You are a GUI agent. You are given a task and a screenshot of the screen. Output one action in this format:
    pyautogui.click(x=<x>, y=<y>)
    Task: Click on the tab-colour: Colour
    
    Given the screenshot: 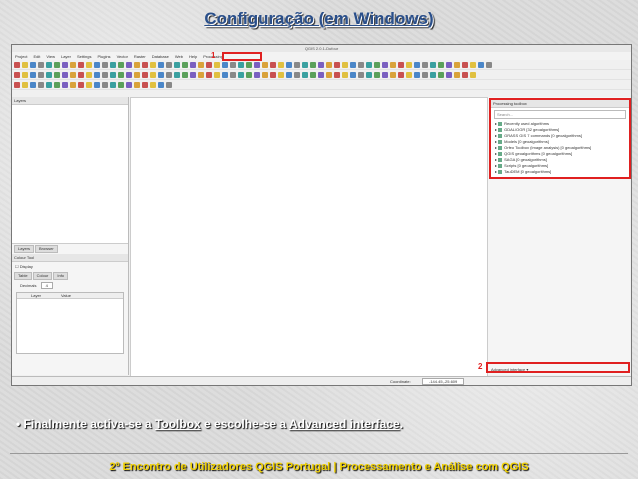 What is the action you would take?
    pyautogui.click(x=42, y=276)
    